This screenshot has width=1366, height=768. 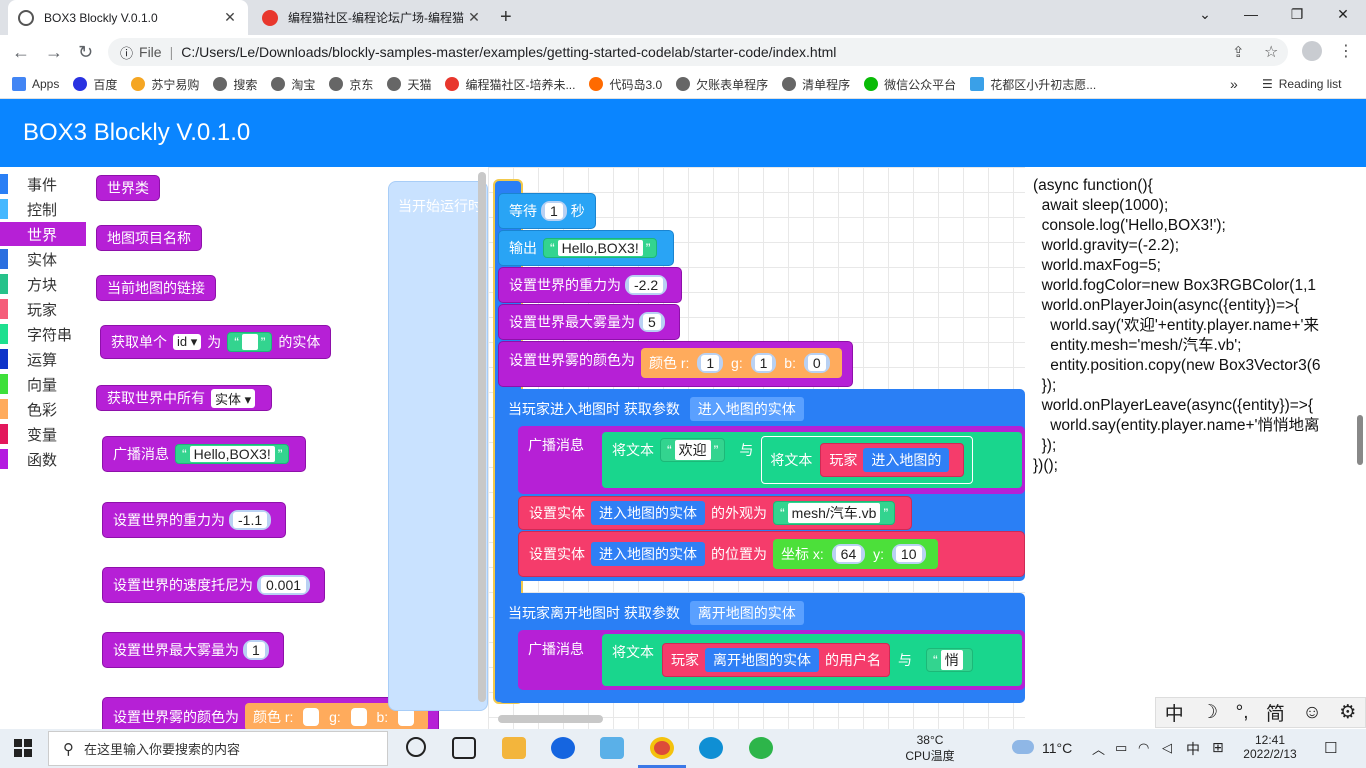 What do you see at coordinates (95, 84) in the screenshot?
I see `bookmark-item: 百度` at bounding box center [95, 84].